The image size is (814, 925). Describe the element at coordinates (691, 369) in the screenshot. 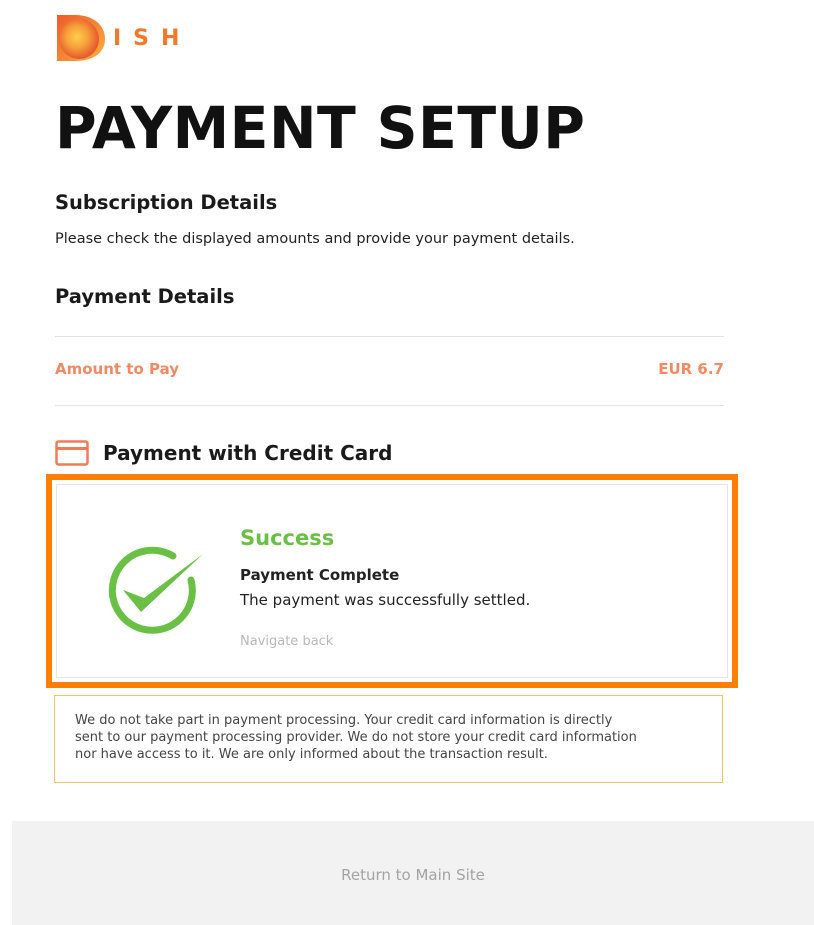

I see `amount-value: EUR 6.7` at that location.